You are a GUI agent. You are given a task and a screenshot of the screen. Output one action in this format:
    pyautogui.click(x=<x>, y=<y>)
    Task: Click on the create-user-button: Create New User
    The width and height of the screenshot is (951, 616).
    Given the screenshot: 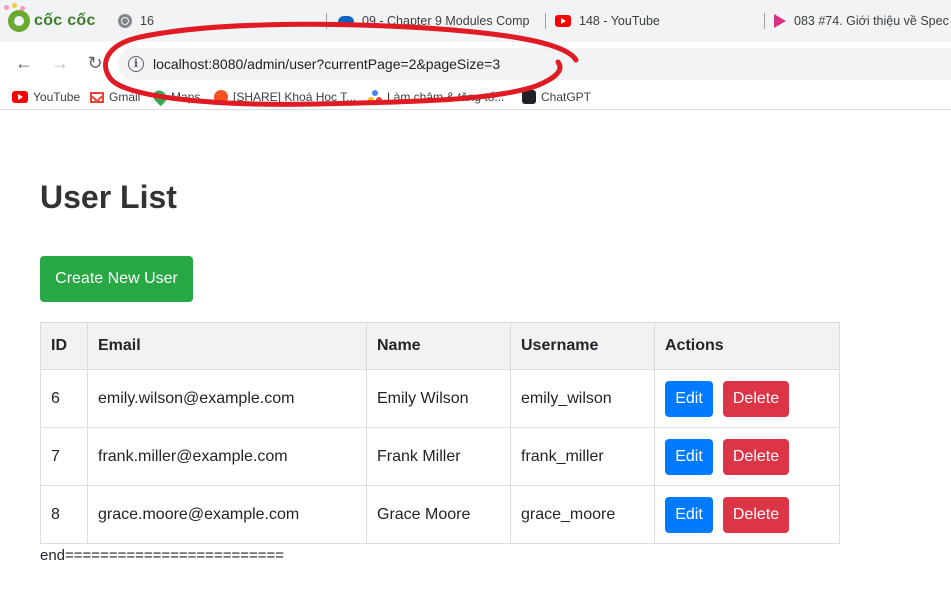 What is the action you would take?
    pyautogui.click(x=116, y=279)
    